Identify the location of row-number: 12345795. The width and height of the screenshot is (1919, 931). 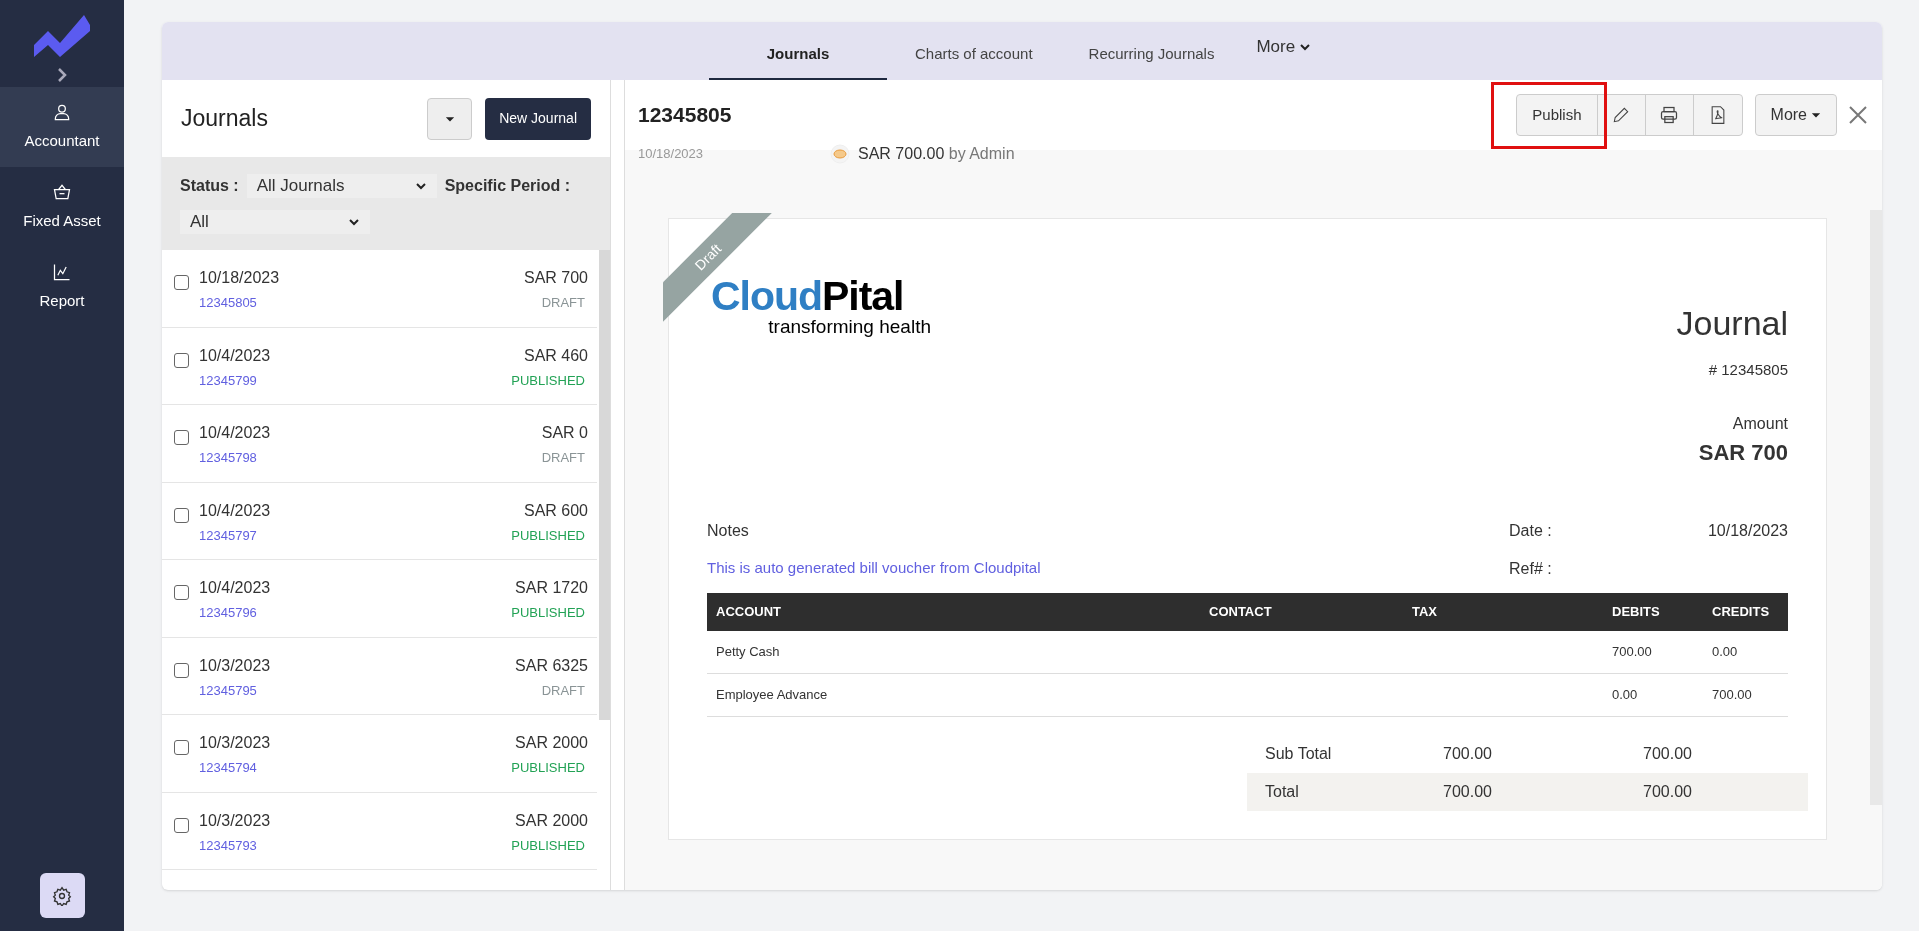
(357, 690).